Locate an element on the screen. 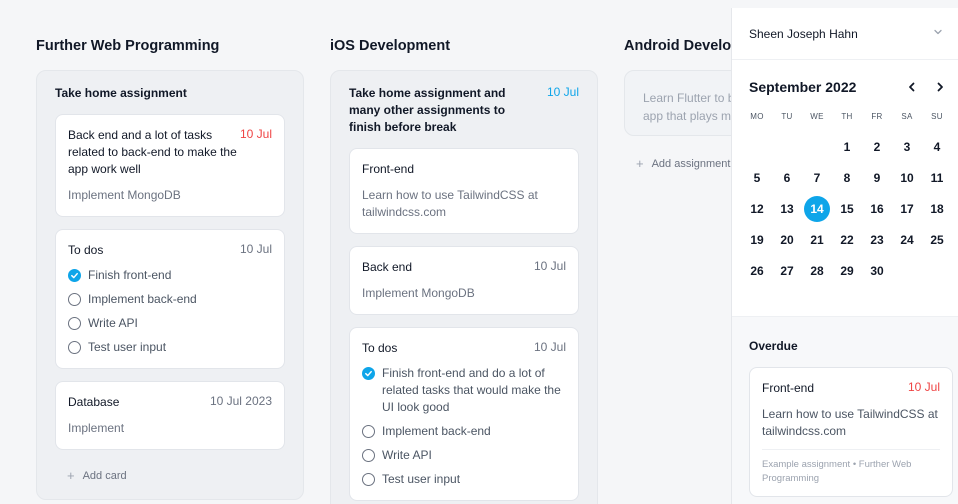  calendar-day: 6 is located at coordinates (787, 178).